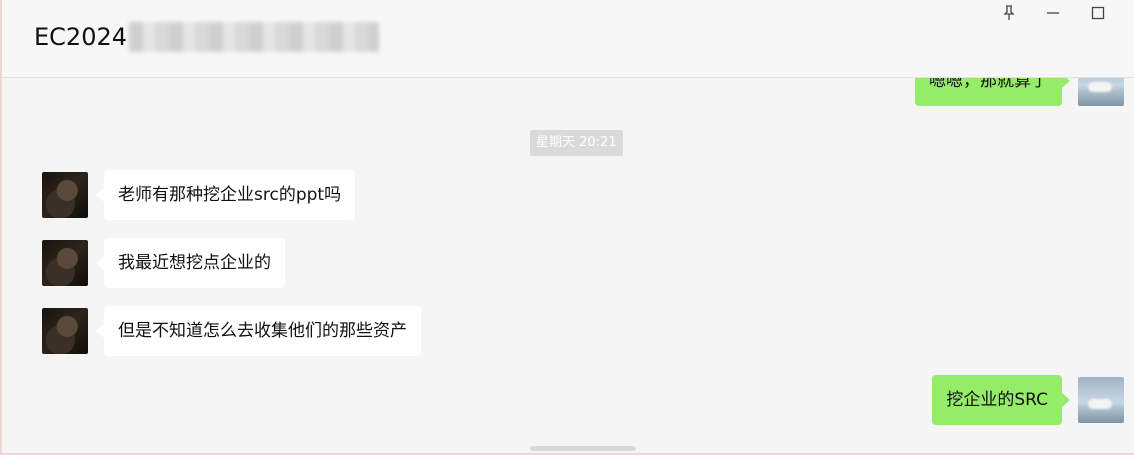 The height and width of the screenshot is (455, 1134). I want to click on message-bubble-partial: 嗯嗯，那就算了, so click(992, 92).